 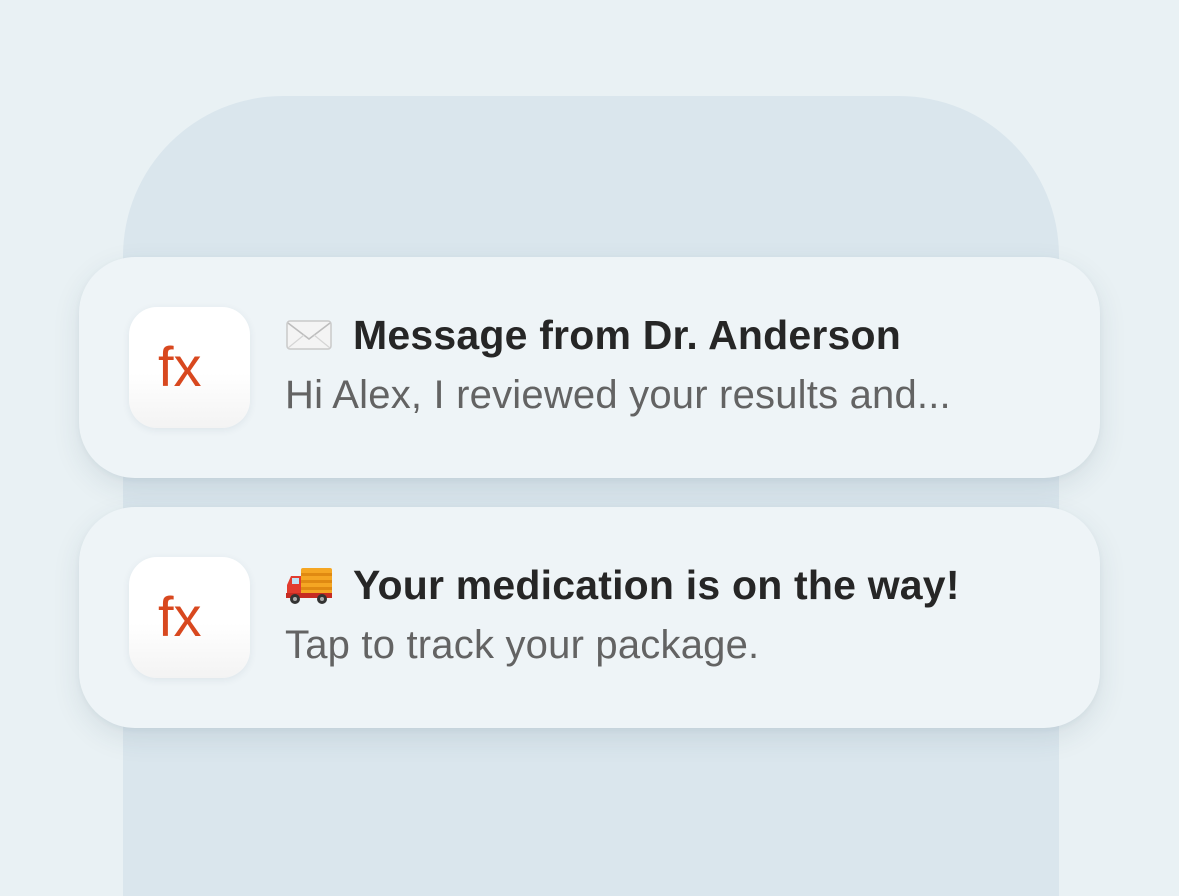 What do you see at coordinates (309, 335) in the screenshot?
I see `envelope-icon` at bounding box center [309, 335].